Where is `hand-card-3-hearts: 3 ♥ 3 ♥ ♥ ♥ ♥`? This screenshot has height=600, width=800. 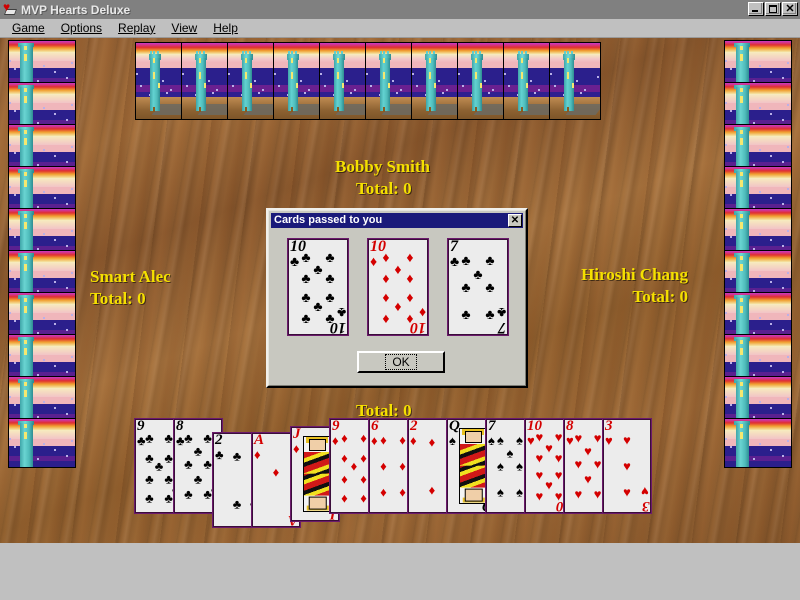 hand-card-3-hearts: 3 ♥ 3 ♥ ♥ ♥ ♥ is located at coordinates (627, 466).